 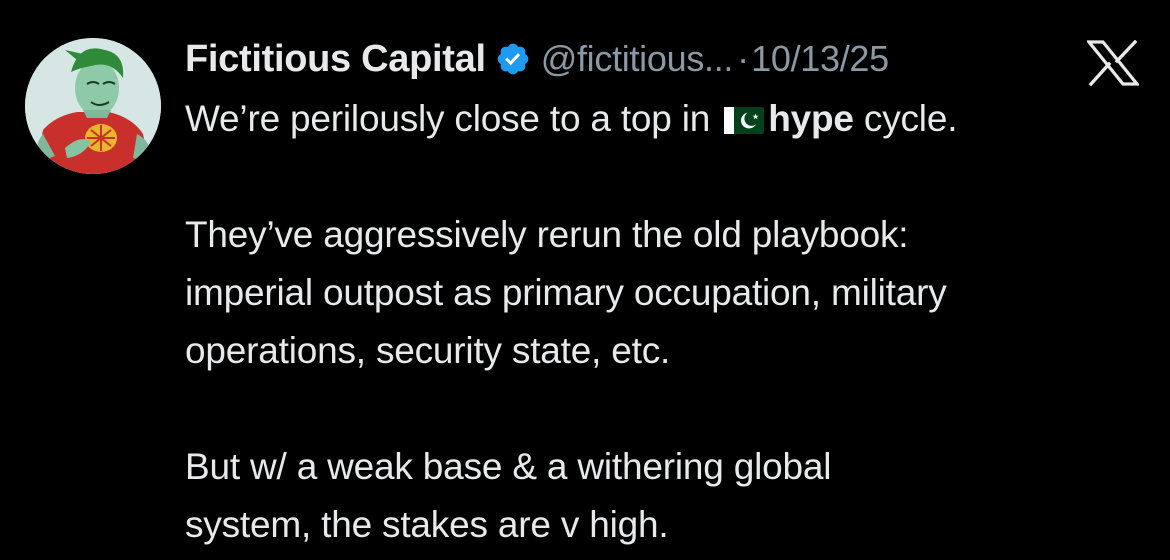 I want to click on display-name: Fictitious Capital, so click(x=335, y=59).